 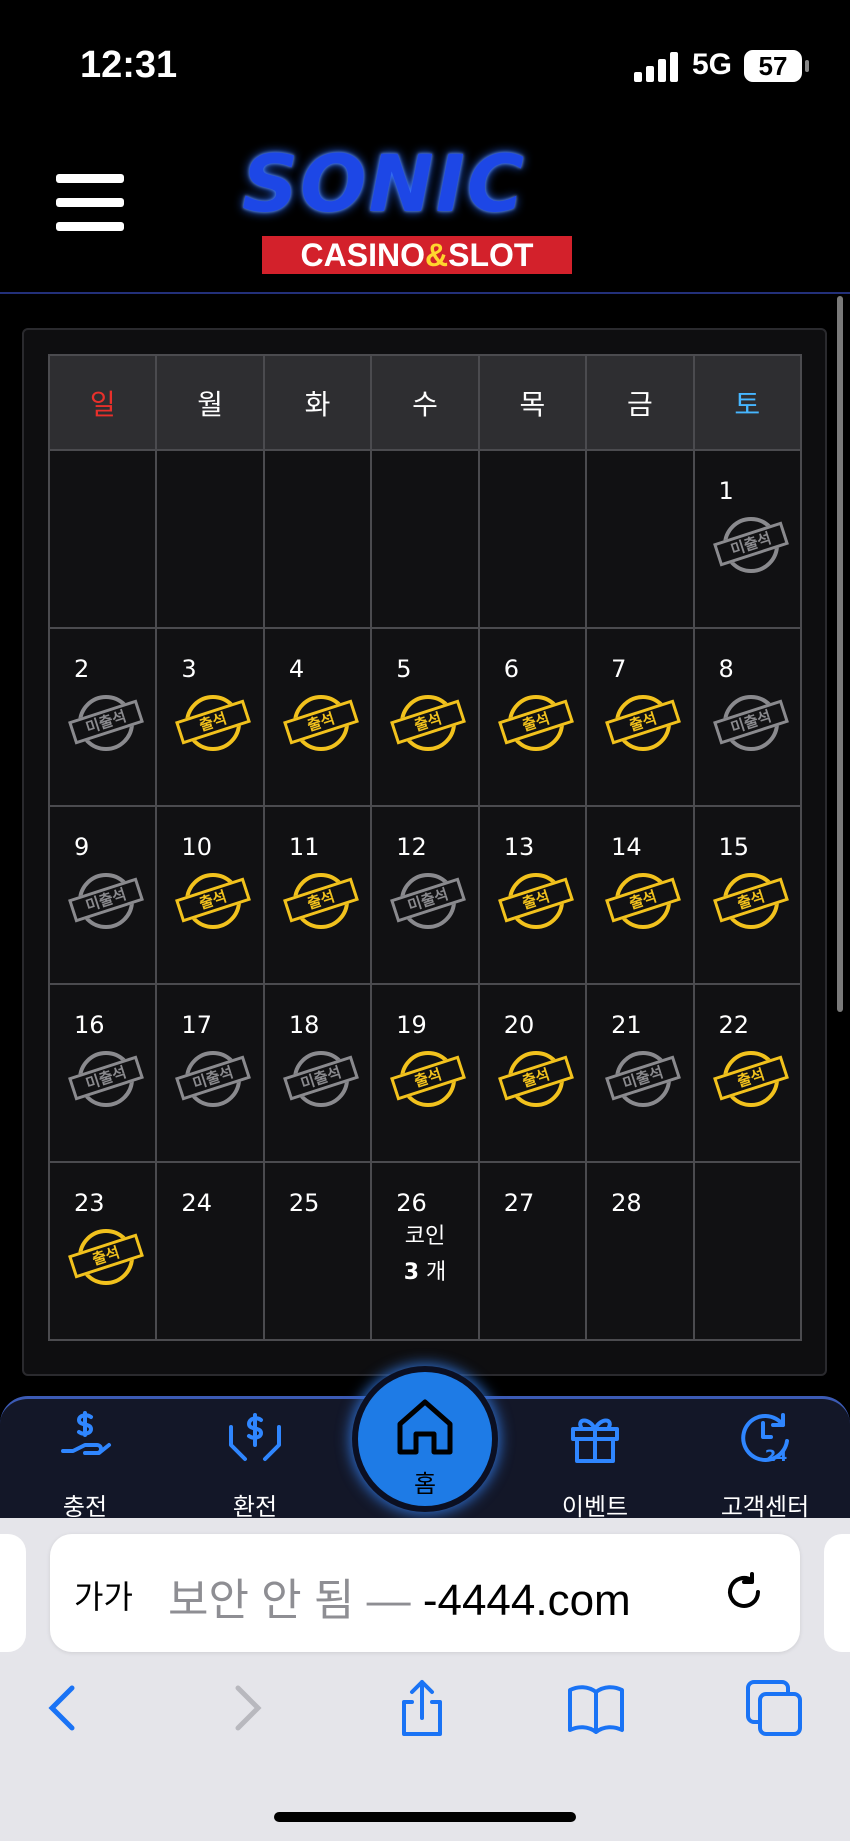 I want to click on reload-icon, so click(x=744, y=1592).